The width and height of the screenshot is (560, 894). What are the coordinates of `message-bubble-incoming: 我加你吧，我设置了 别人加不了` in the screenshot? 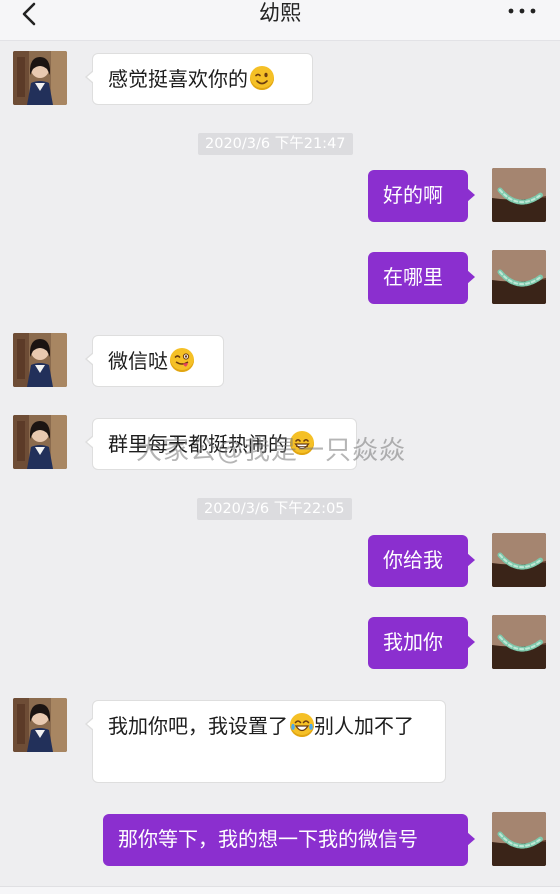 It's located at (265, 741).